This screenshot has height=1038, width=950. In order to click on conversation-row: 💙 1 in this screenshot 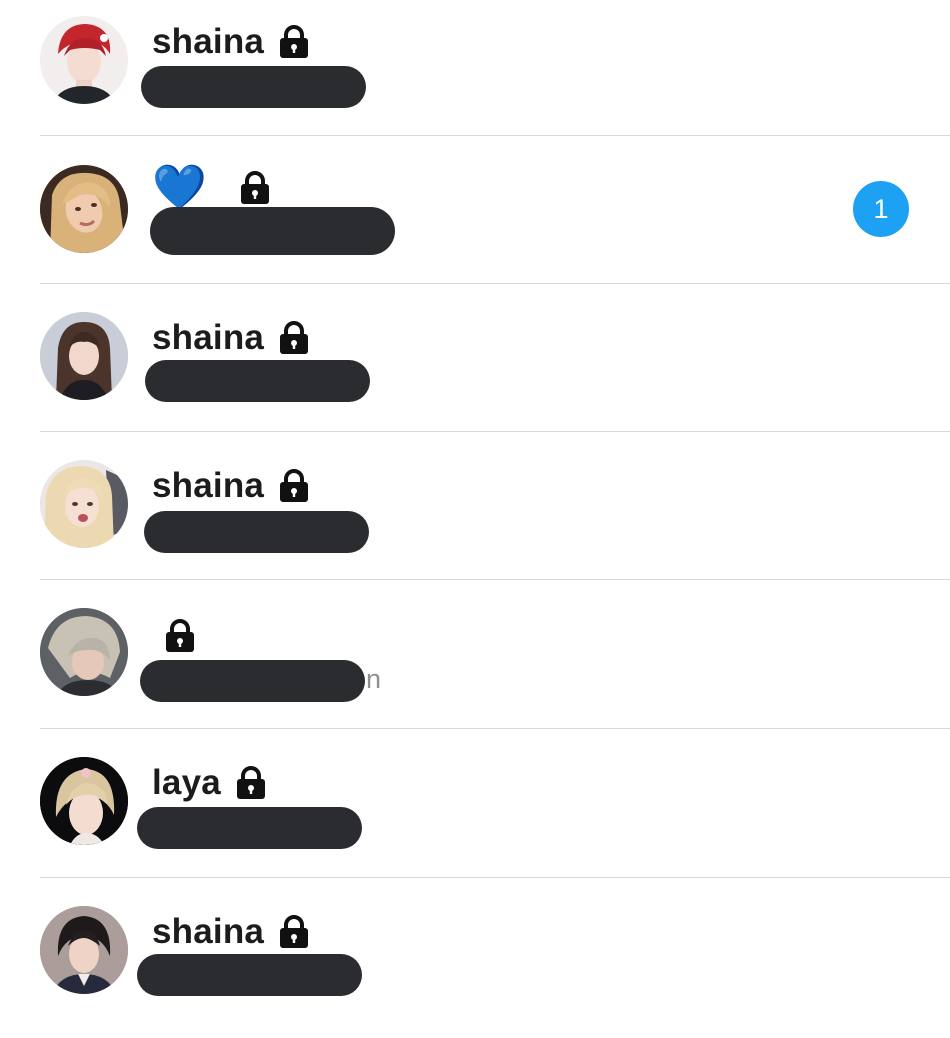, I will do `click(475, 222)`.